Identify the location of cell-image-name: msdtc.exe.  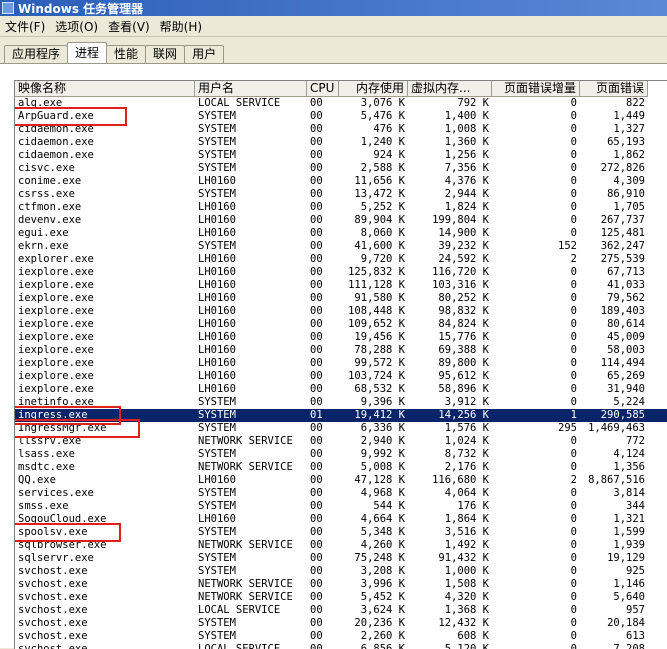
(46, 467).